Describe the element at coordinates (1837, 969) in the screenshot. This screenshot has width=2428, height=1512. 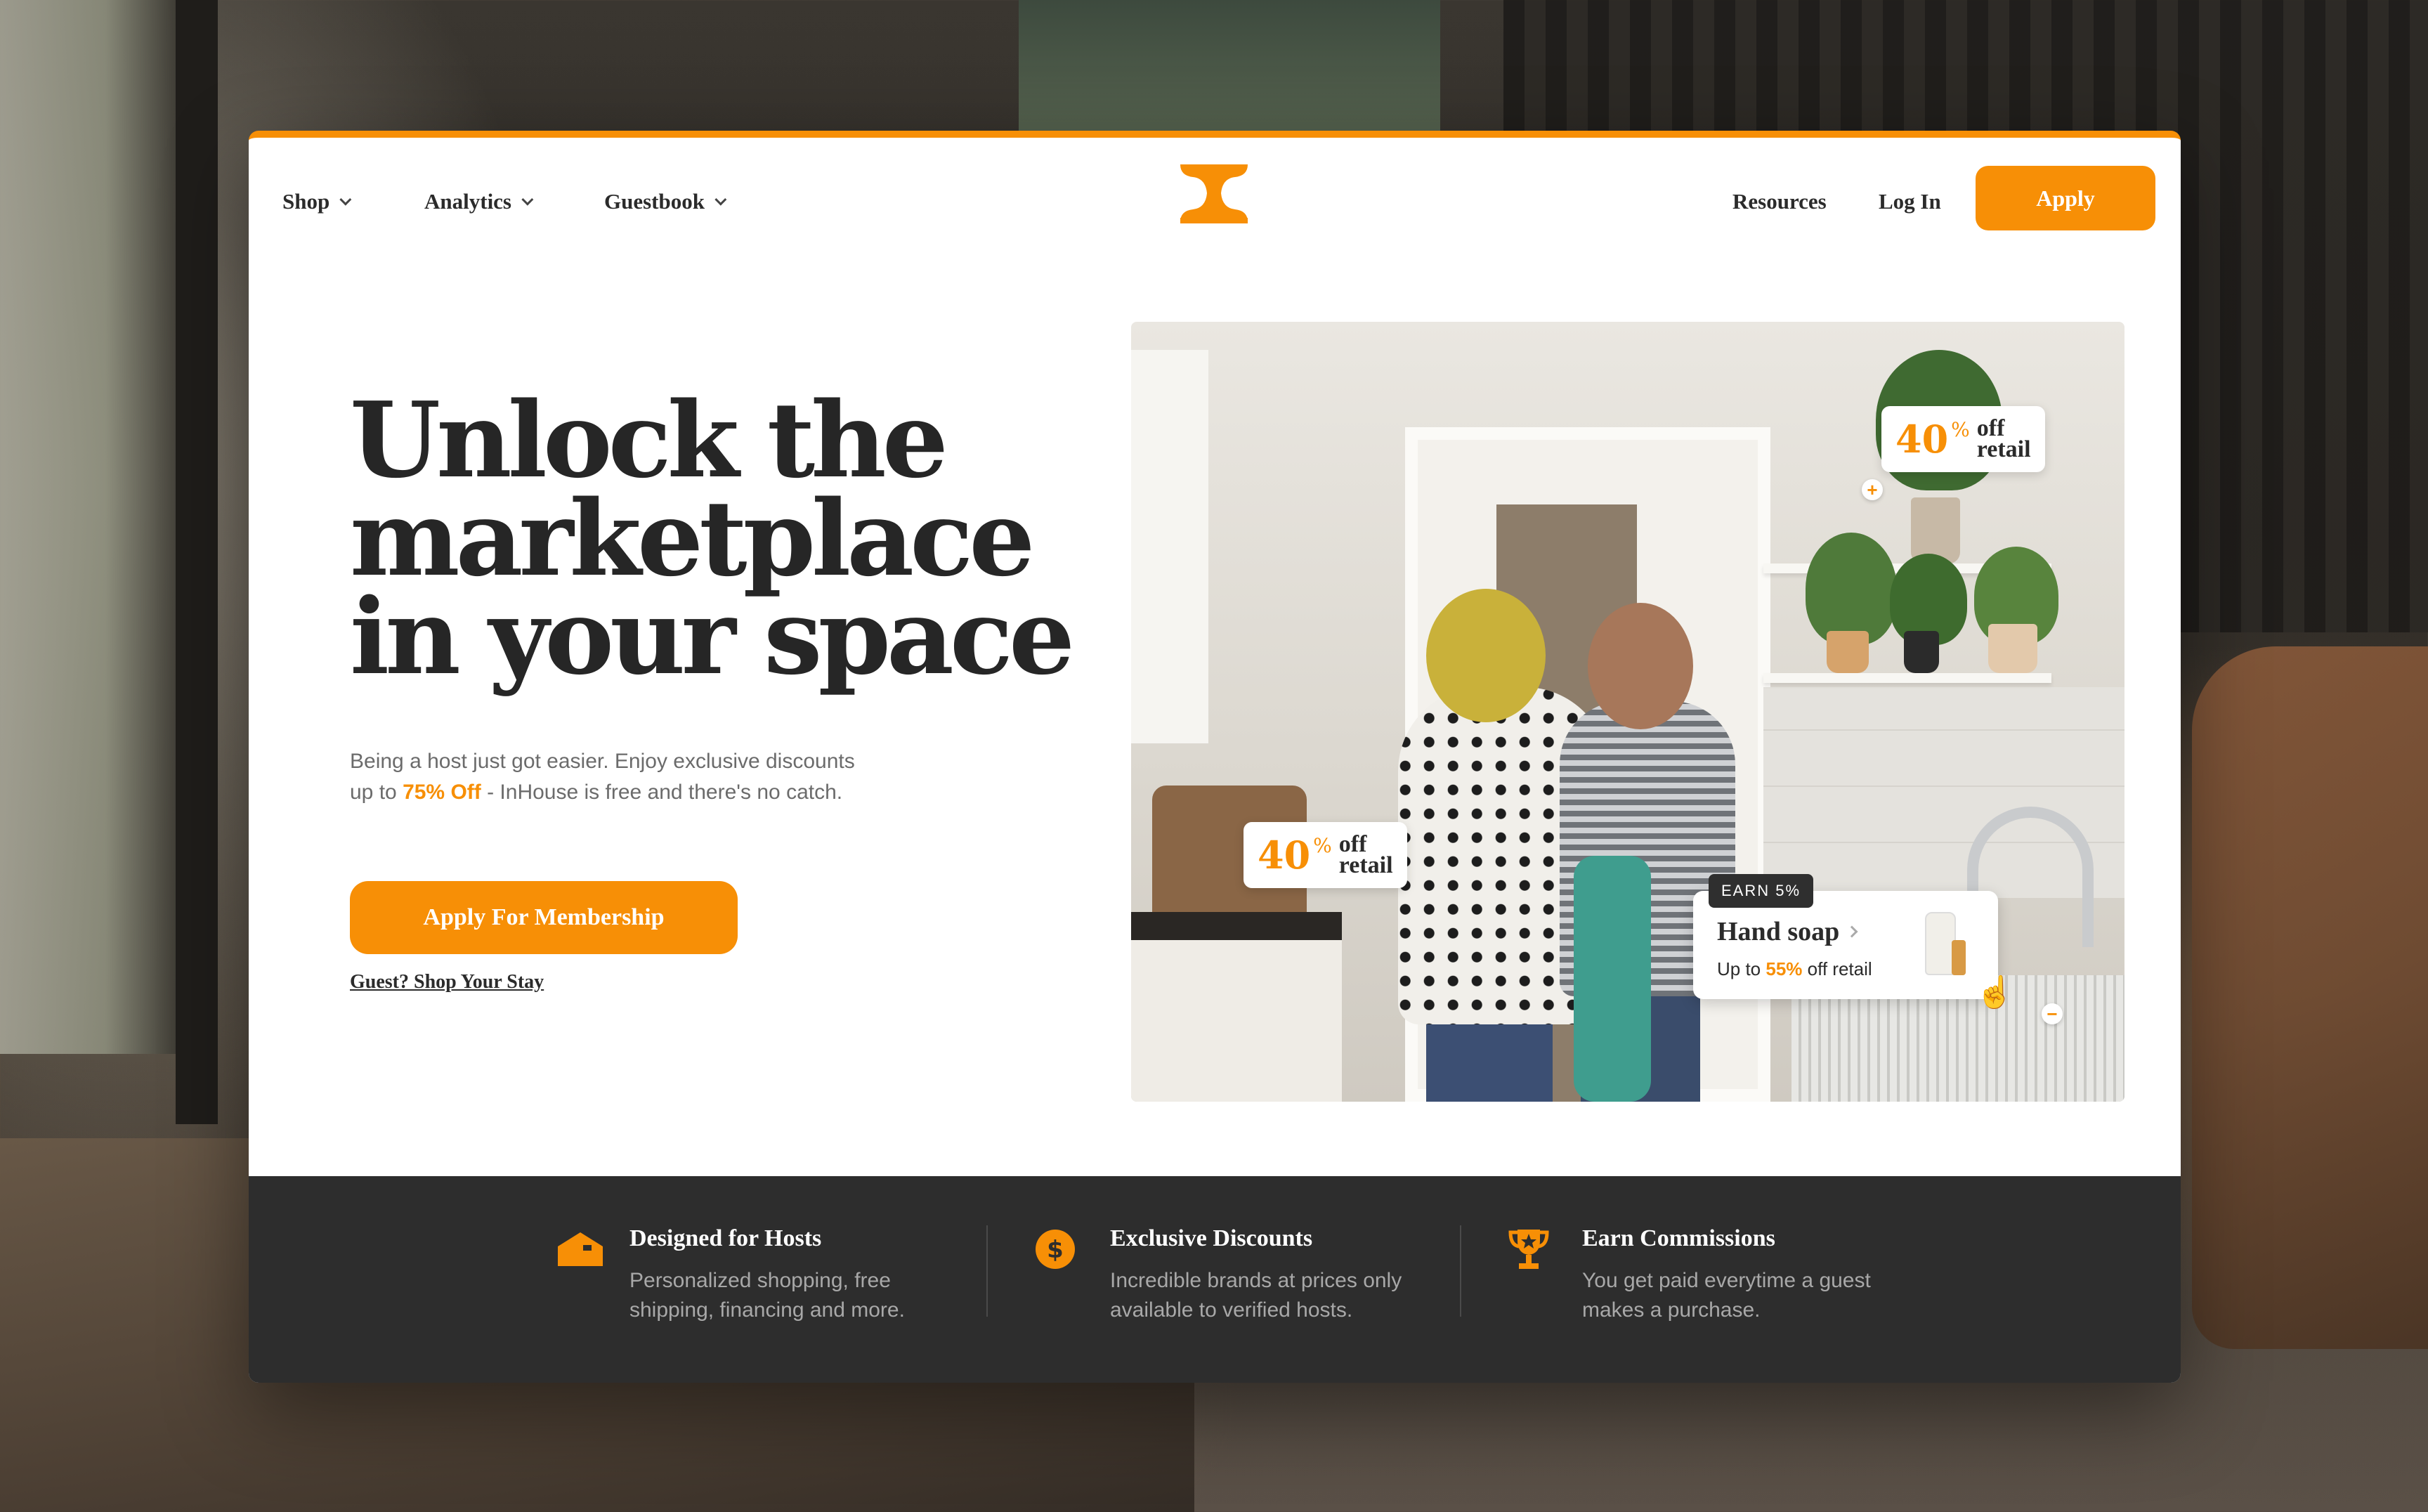
I see `product-subtitle-text: off retail` at that location.